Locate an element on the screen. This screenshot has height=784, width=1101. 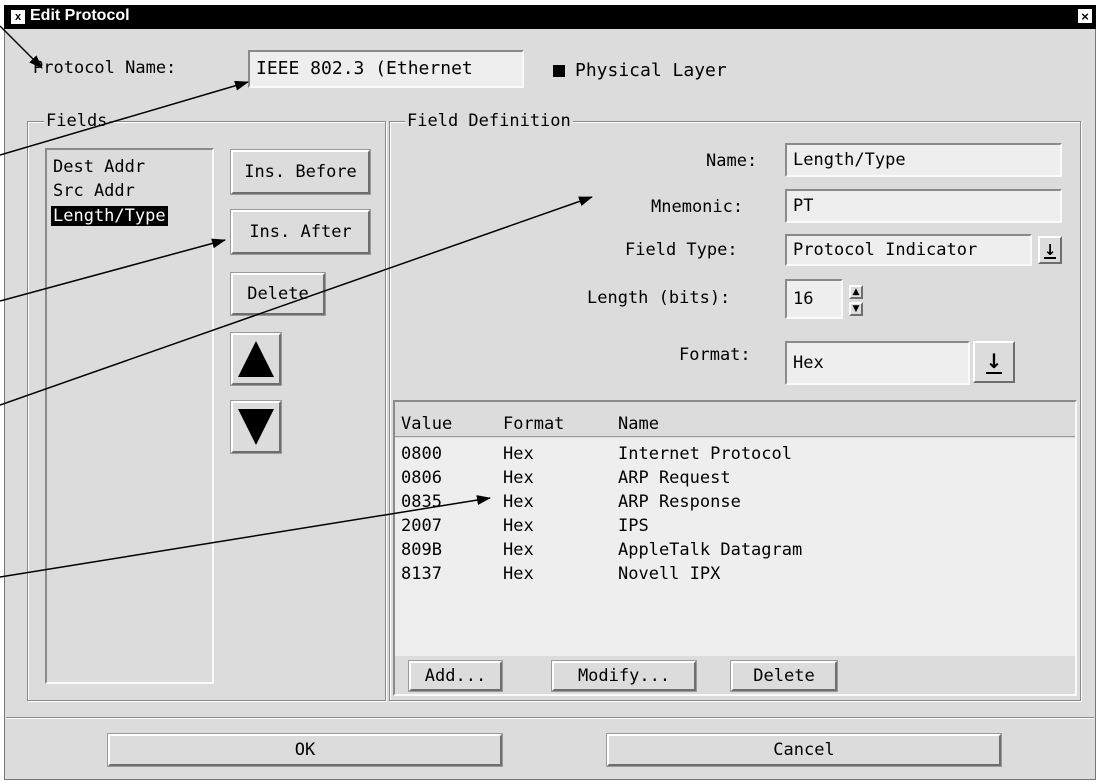
triangle-up-icon is located at coordinates (256, 359).